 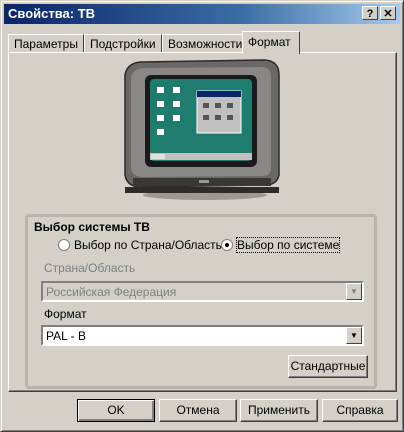 What do you see at coordinates (354, 335) in the screenshot?
I see `format-dropdown-arrow-icon: ▼` at bounding box center [354, 335].